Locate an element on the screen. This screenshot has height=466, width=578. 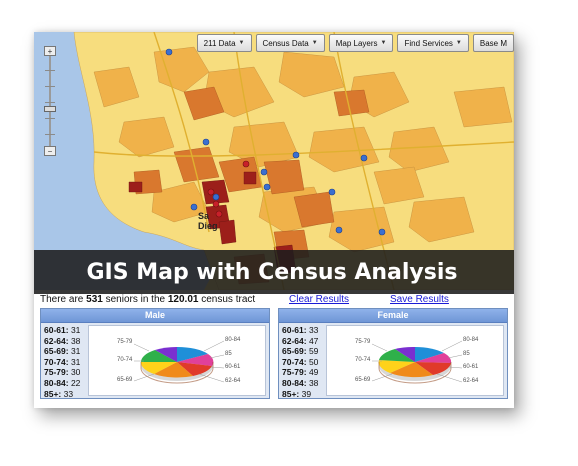
base-map-dropdown: Base M is located at coordinates (493, 43).